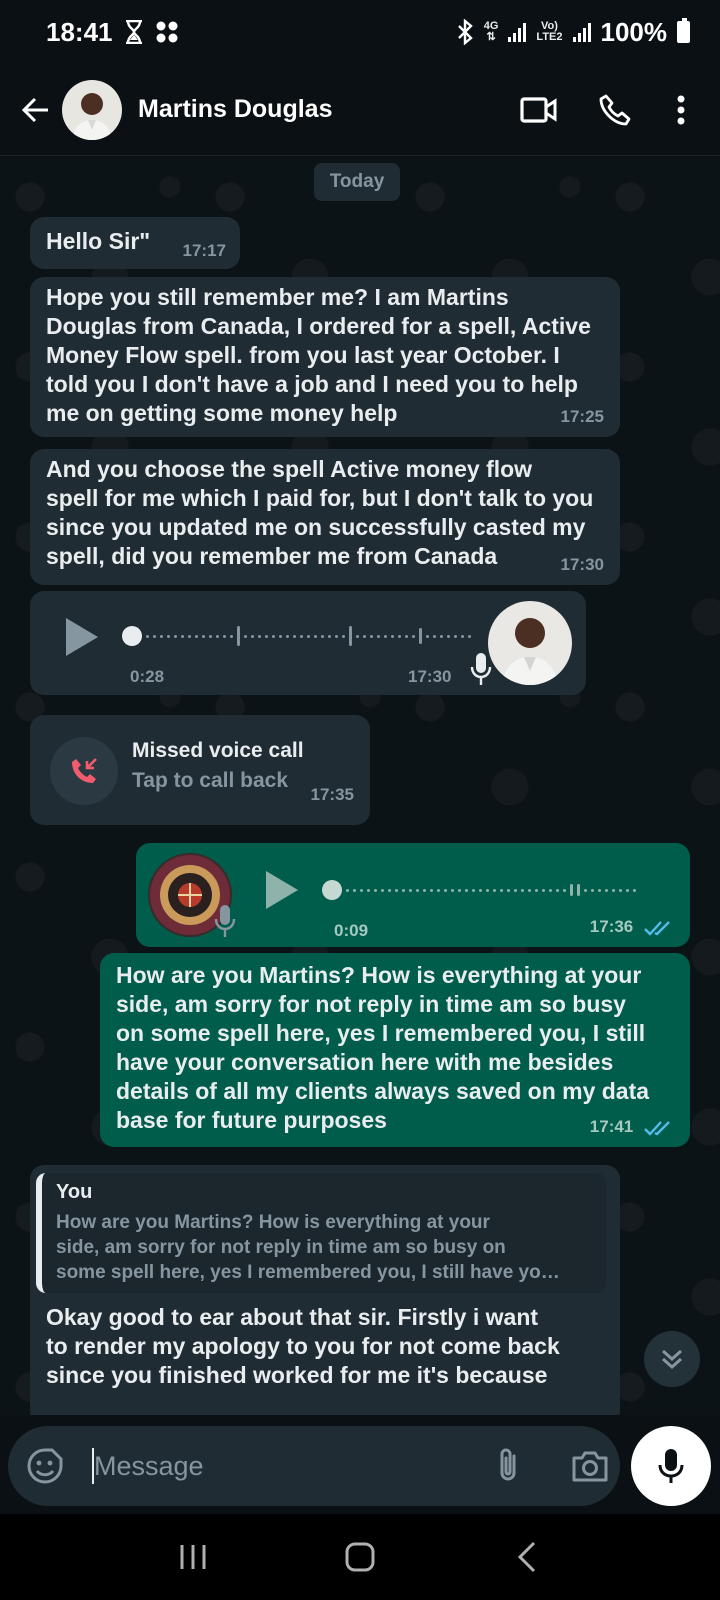 Image resolution: width=720 pixels, height=1600 pixels. Describe the element at coordinates (272, 556) in the screenshot. I see `message-line: spell, did you remember me from Canada` at that location.